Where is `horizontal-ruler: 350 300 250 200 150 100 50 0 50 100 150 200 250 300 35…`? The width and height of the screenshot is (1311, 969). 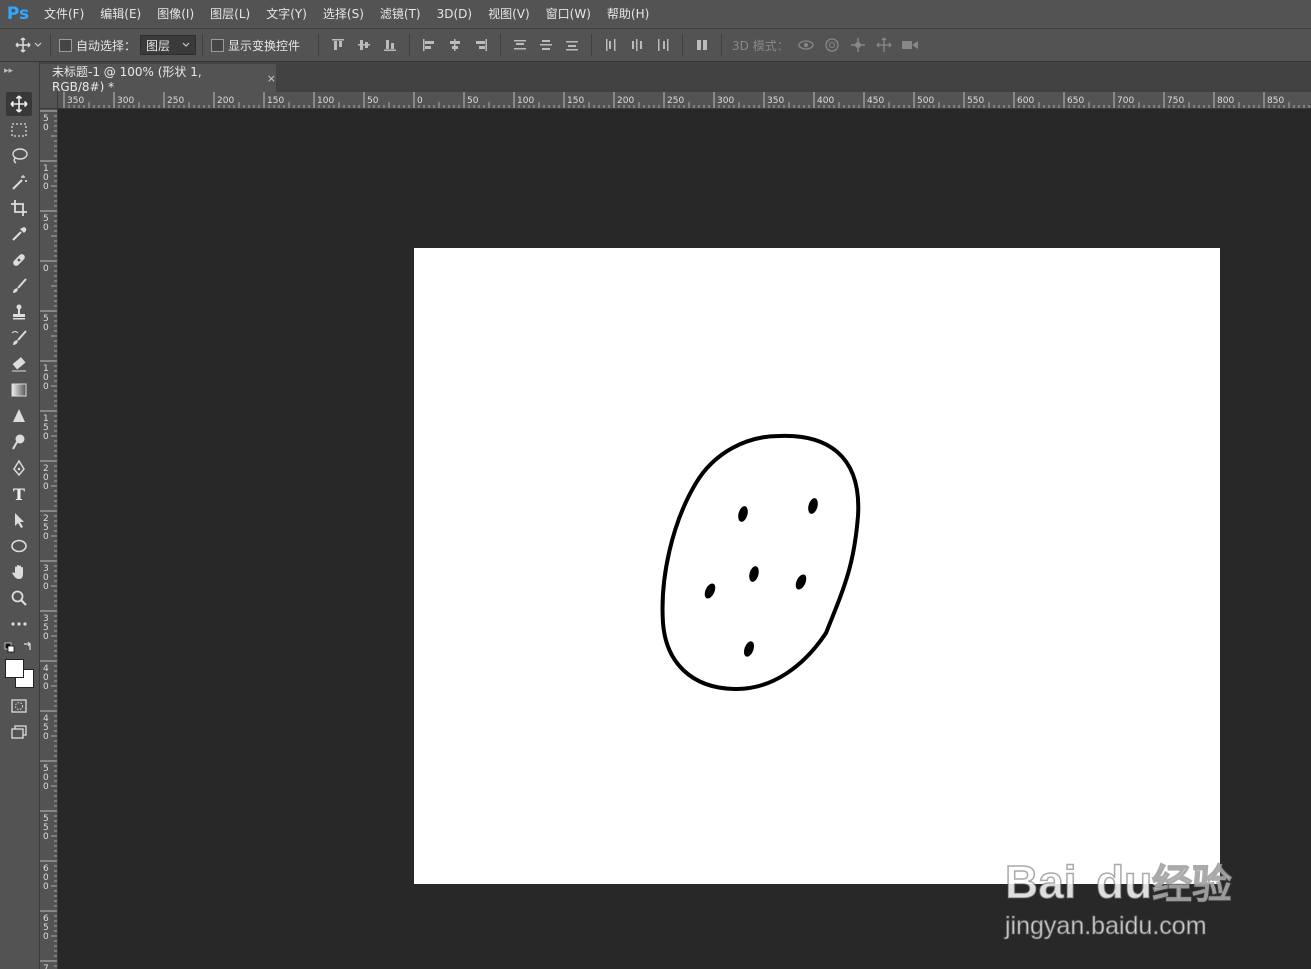 horizontal-ruler: 350 300 250 200 150 100 50 0 50 100 150 200 250 300 35… is located at coordinates (684, 100).